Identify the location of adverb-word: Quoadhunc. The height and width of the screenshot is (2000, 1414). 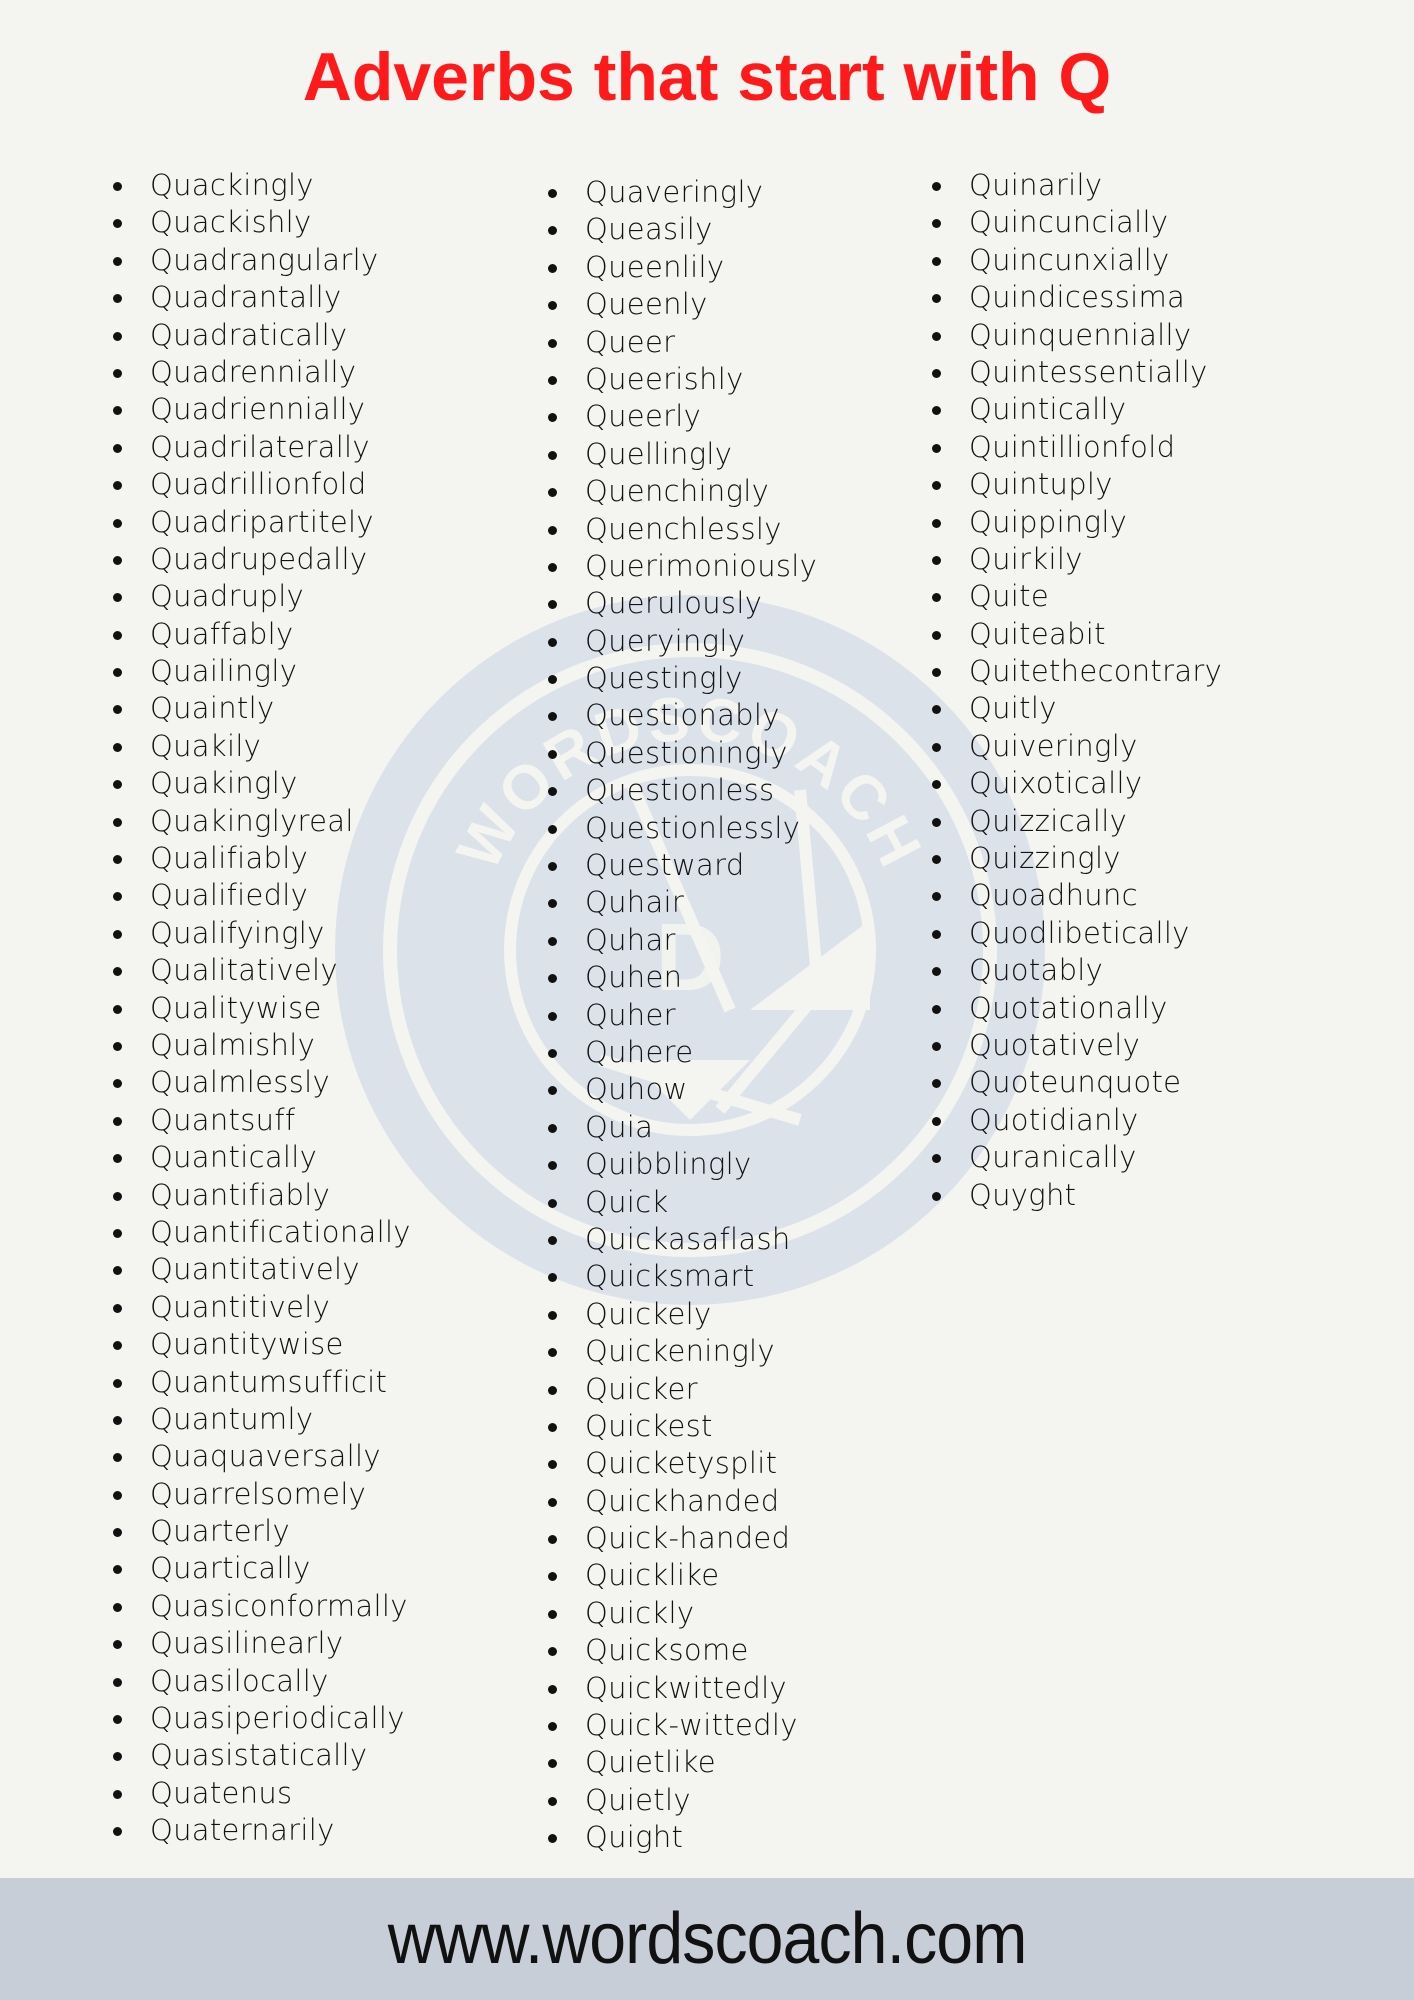
(1053, 895).